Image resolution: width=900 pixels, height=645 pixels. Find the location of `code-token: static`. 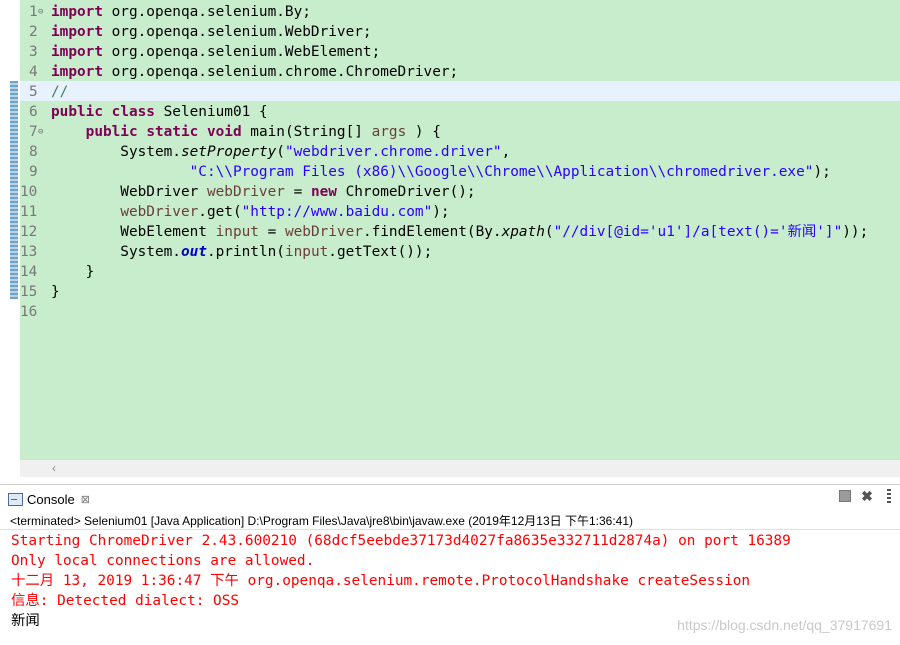

code-token: static is located at coordinates (172, 132).